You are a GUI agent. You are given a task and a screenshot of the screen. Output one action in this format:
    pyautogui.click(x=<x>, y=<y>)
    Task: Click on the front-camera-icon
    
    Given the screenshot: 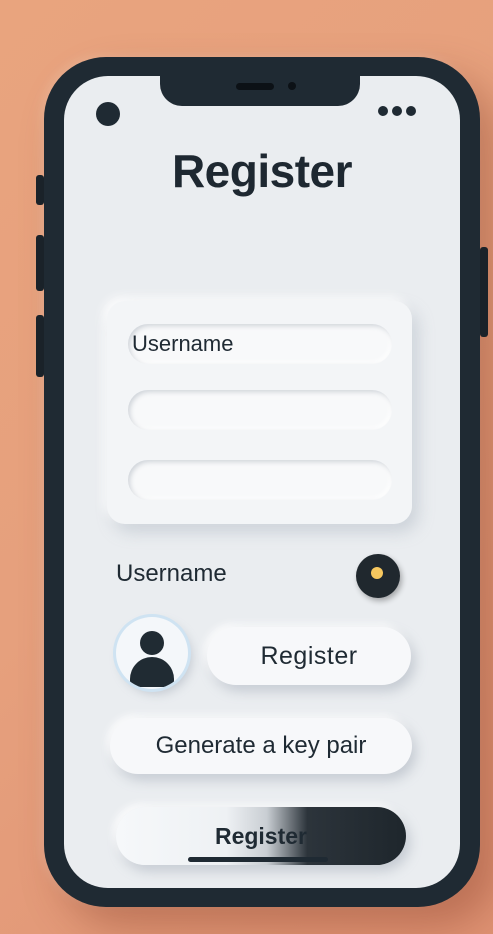 What is the action you would take?
    pyautogui.click(x=292, y=86)
    